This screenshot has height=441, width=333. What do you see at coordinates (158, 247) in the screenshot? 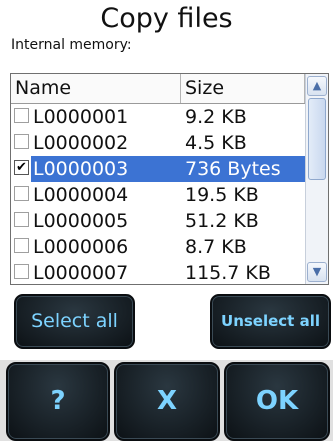
I see `file-row: L0000006 8.7 KB` at bounding box center [158, 247].